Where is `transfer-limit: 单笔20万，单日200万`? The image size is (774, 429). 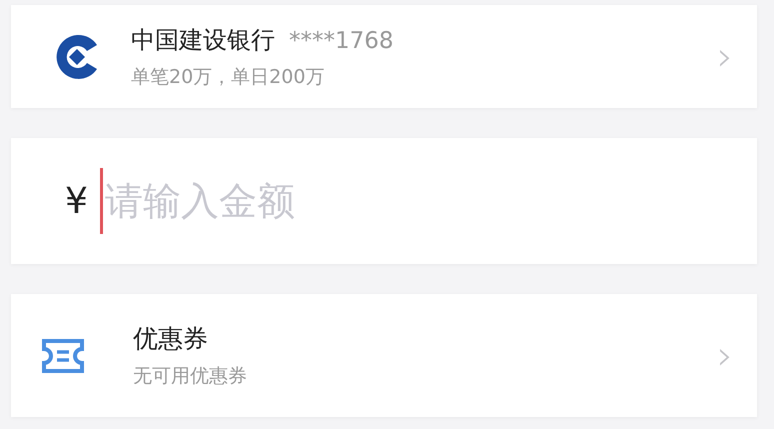
transfer-limit: 单笔20万，单日200万 is located at coordinates (228, 77).